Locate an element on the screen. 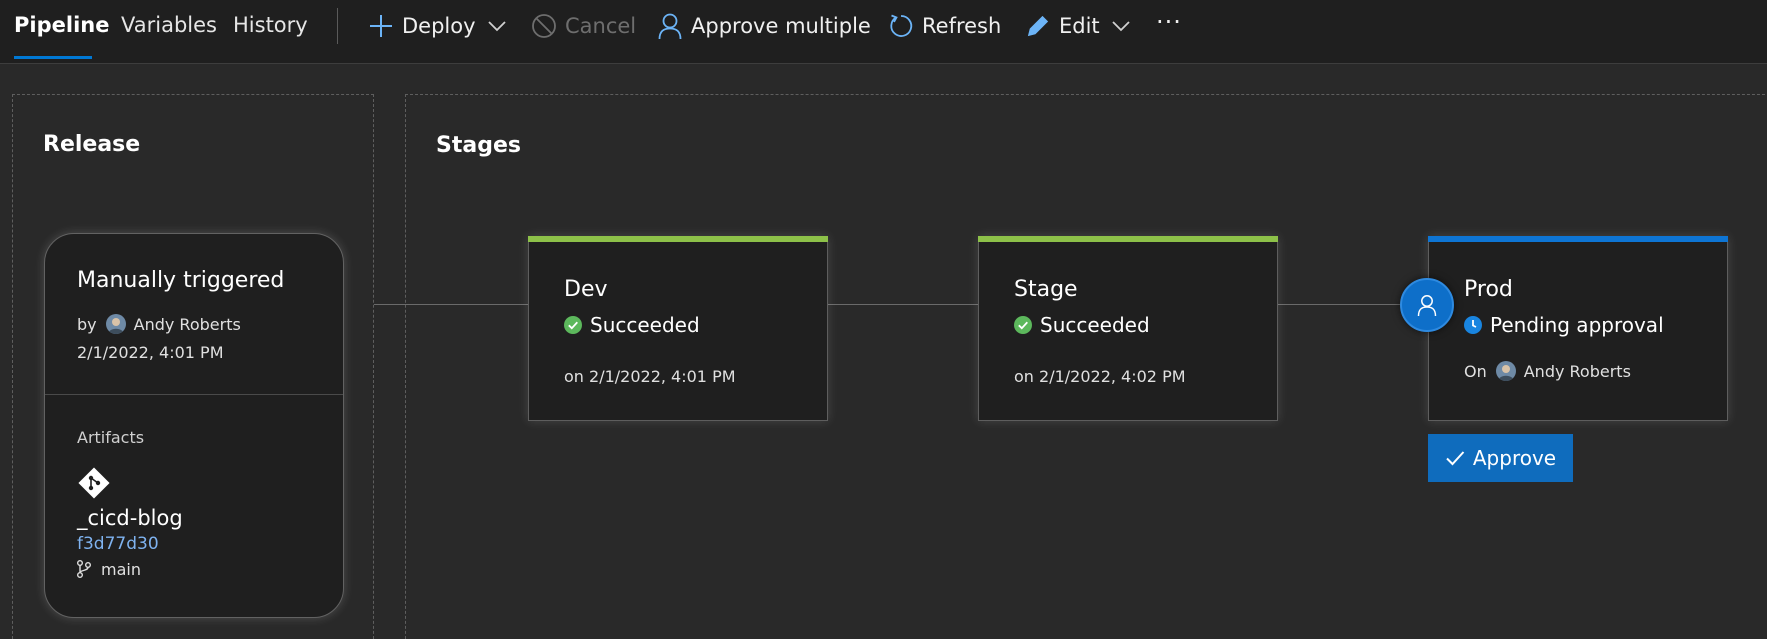  stage-status-label: Pending approval is located at coordinates (1577, 325).